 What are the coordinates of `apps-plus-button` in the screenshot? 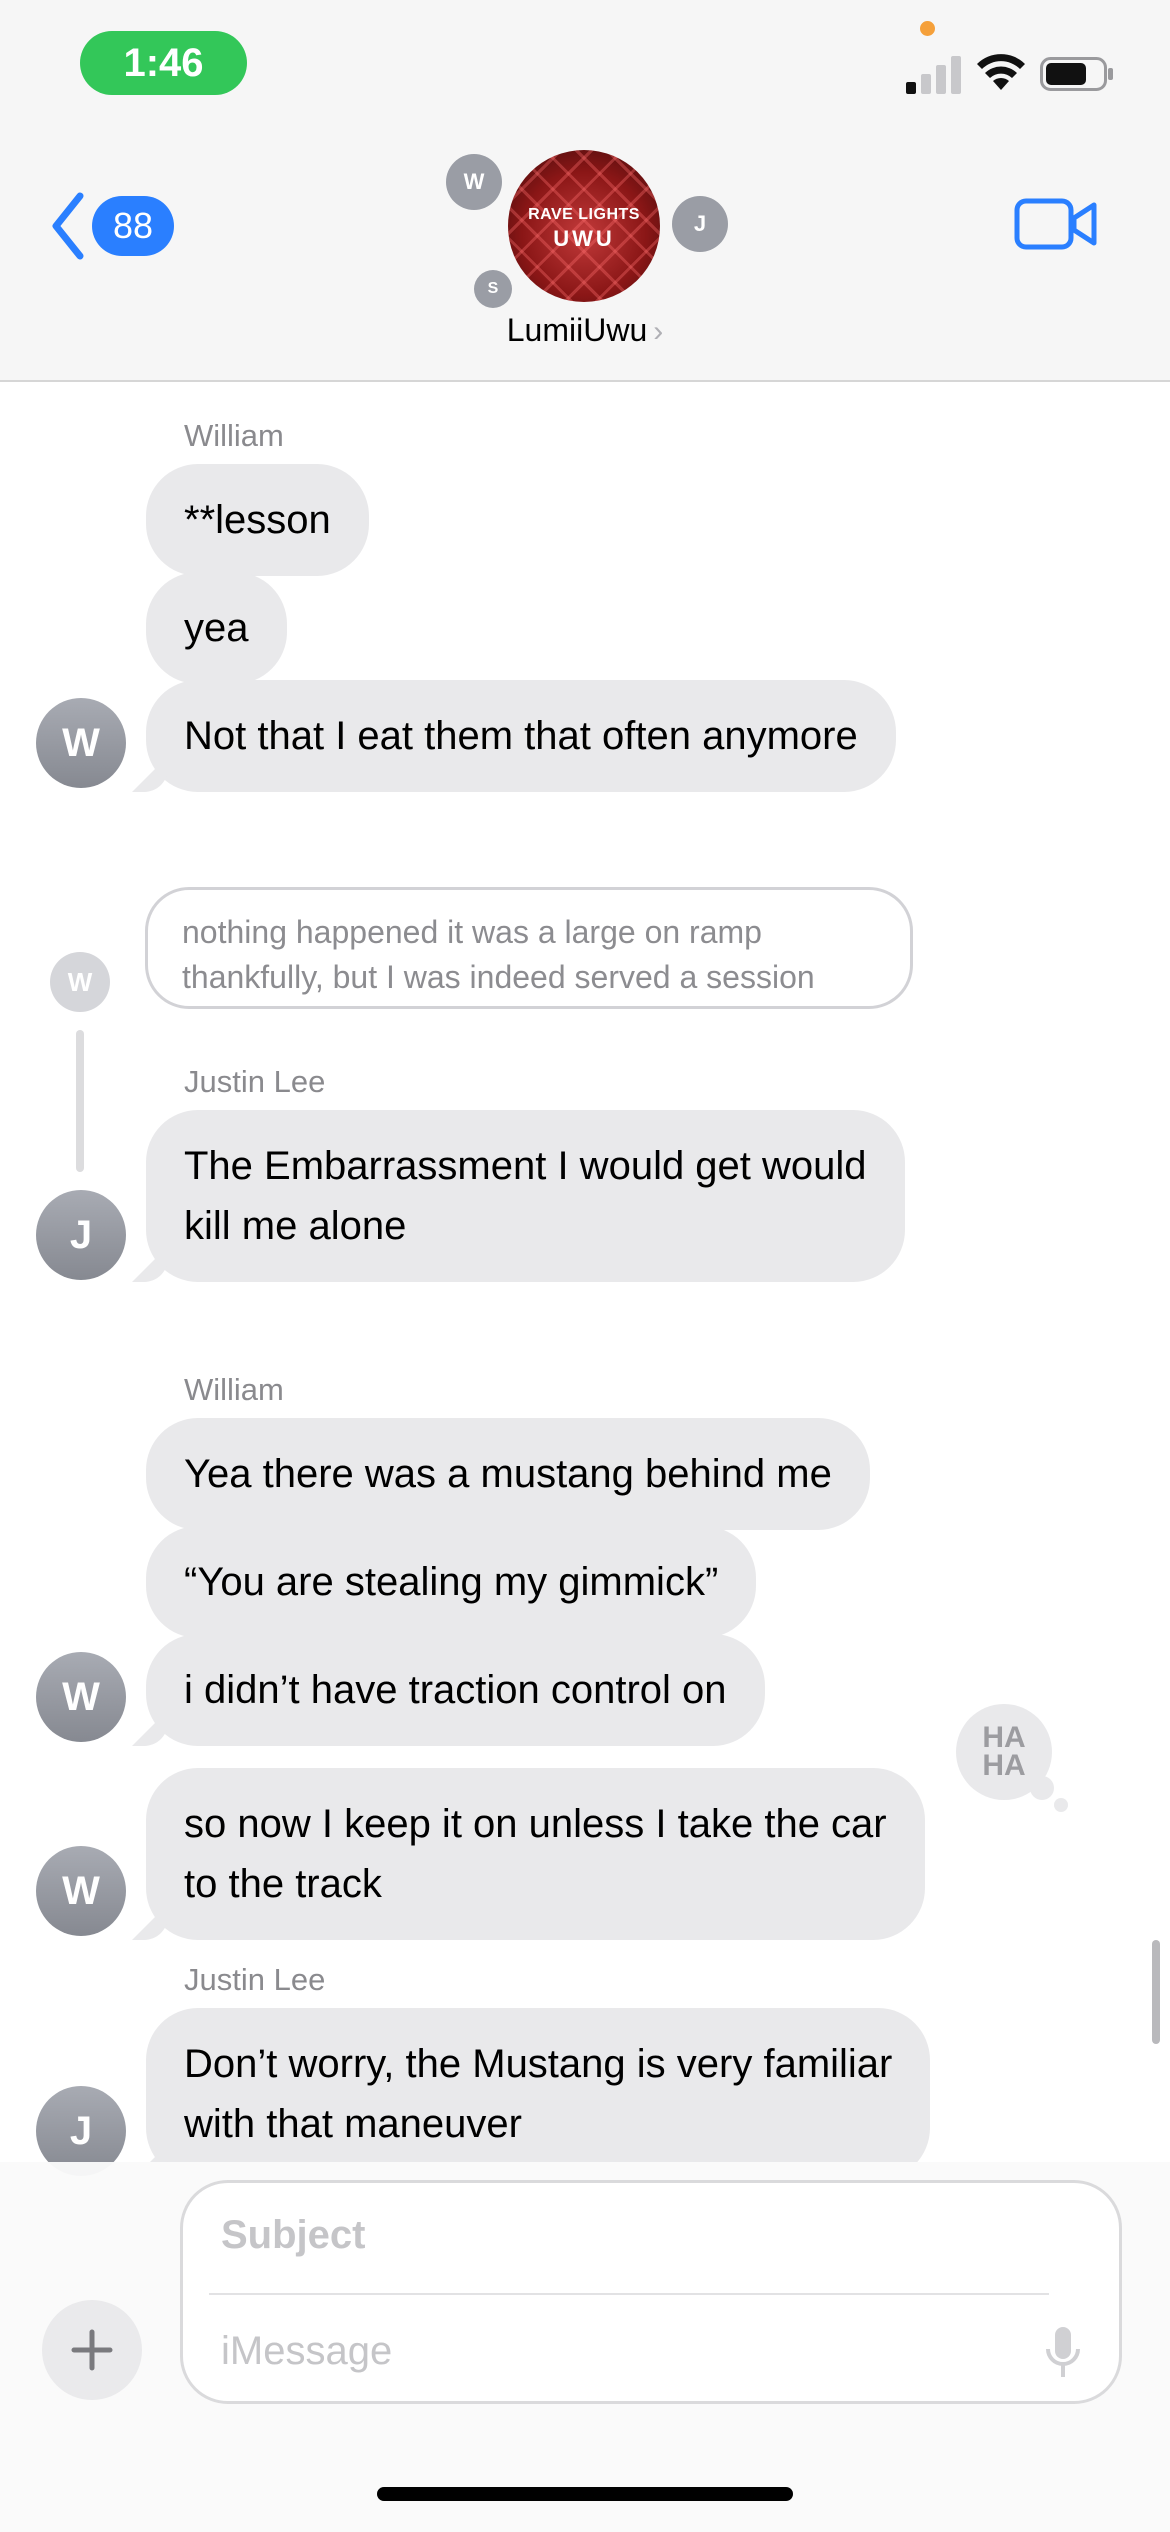 It's located at (92, 2350).